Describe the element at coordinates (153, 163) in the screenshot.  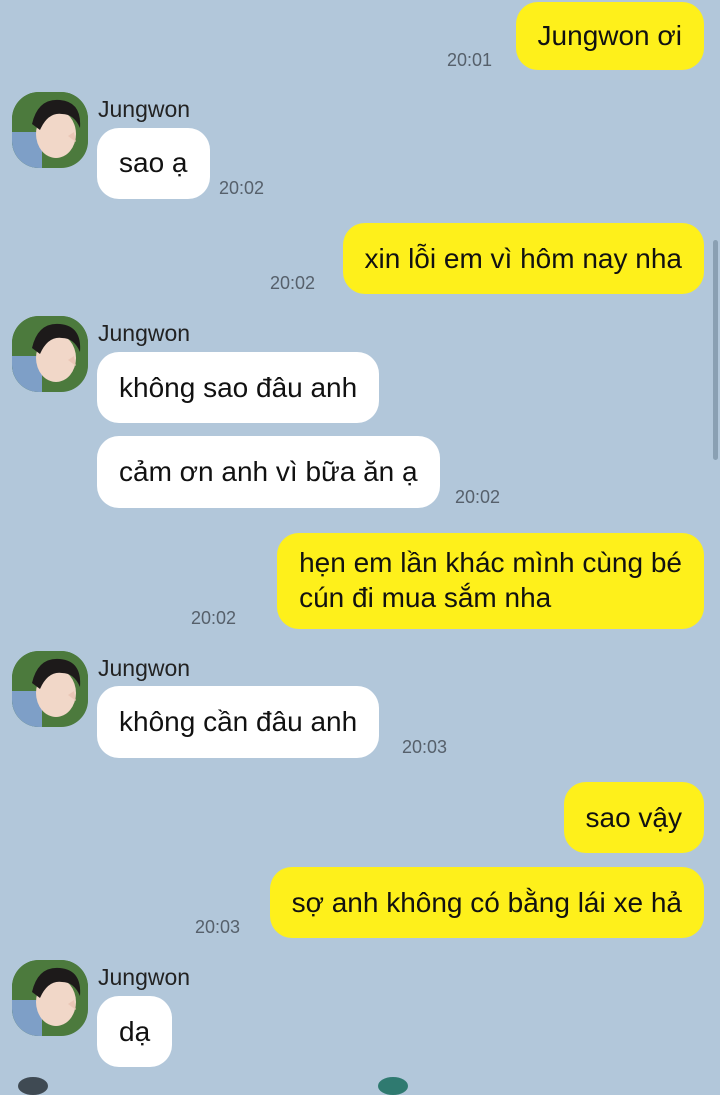
I see `their-message-bubble: sao ạ` at that location.